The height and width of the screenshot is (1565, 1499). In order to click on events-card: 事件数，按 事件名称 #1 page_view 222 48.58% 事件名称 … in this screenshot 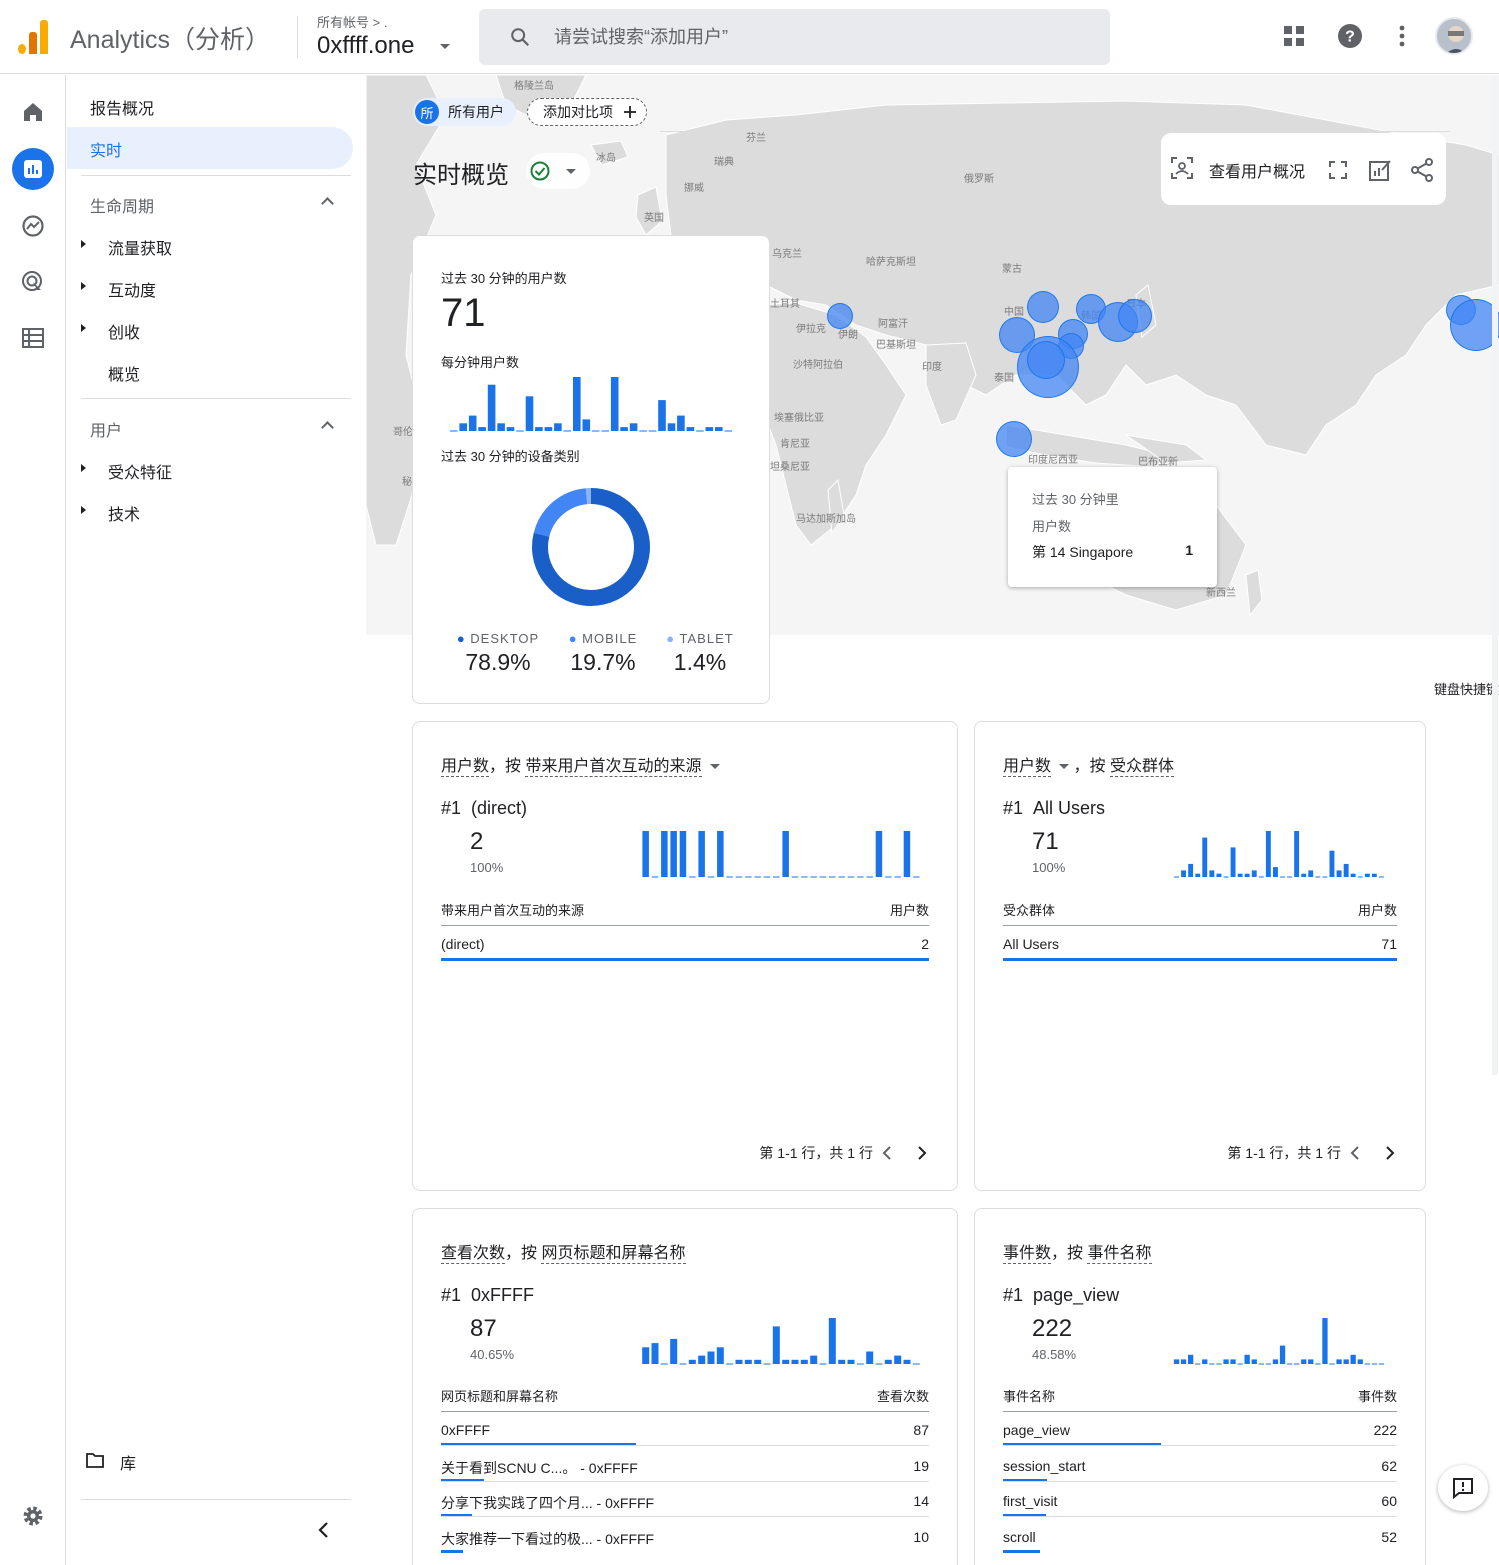, I will do `click(1200, 1386)`.